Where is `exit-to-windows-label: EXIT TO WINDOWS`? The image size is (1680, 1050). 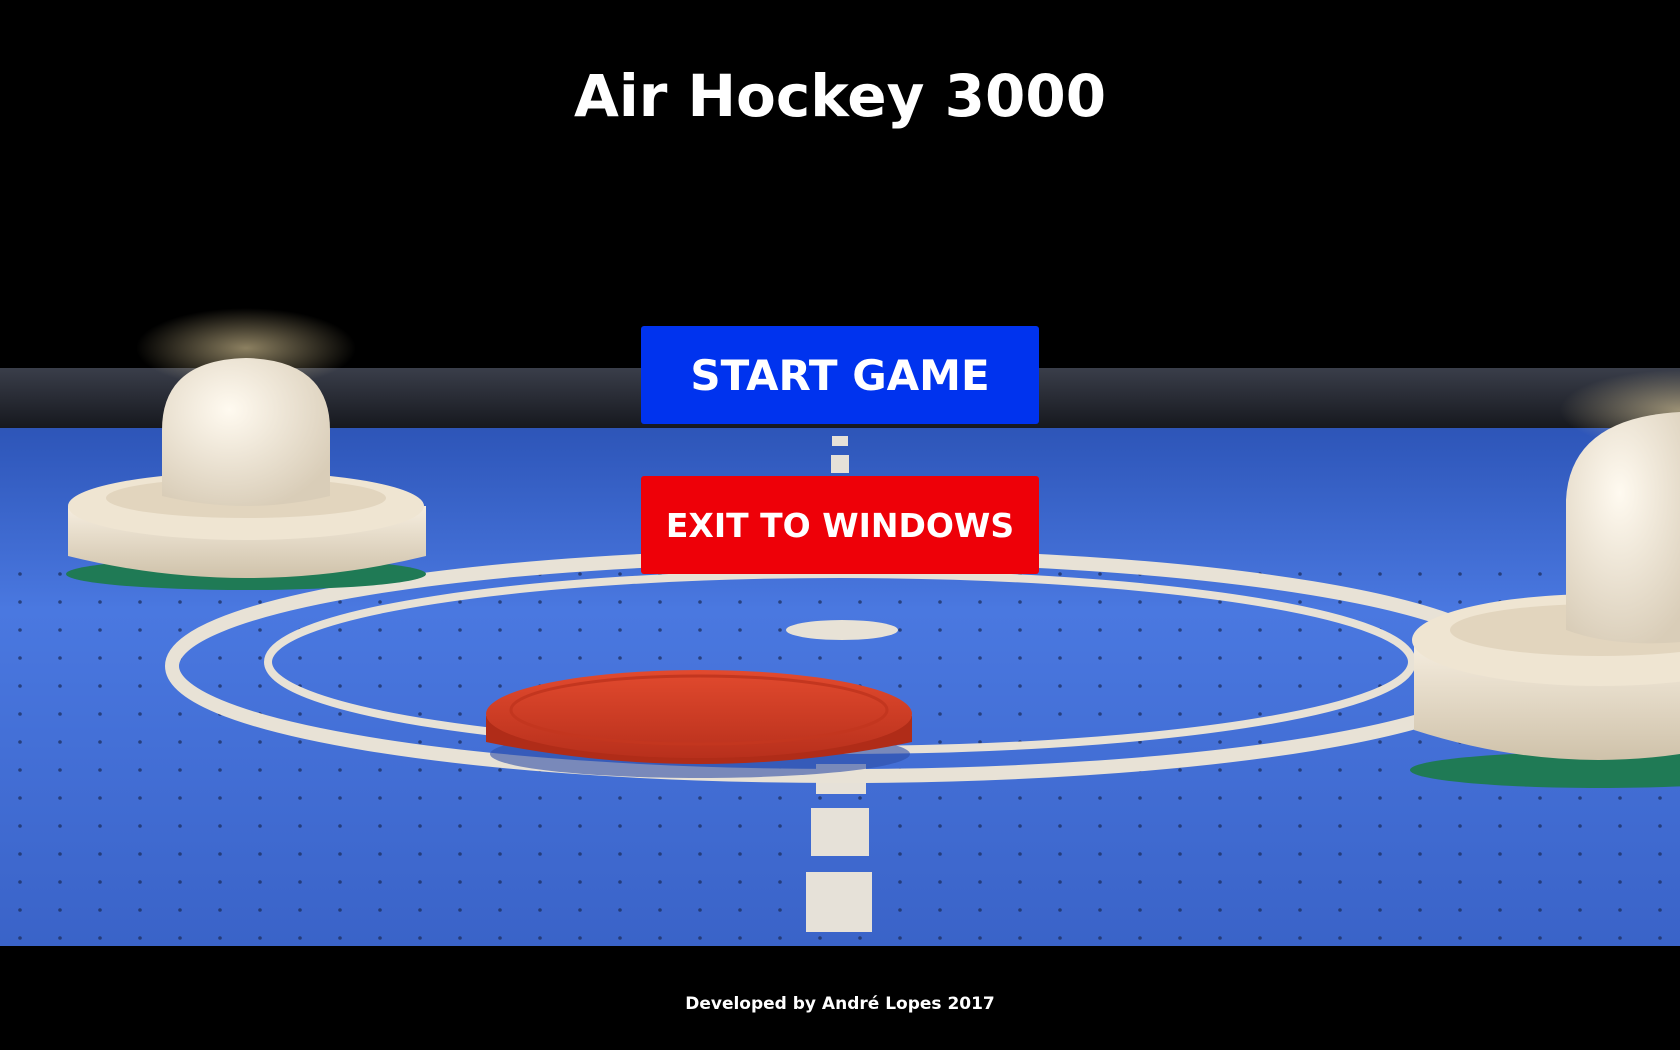
exit-to-windows-label: EXIT TO WINDOWS is located at coordinates (840, 525).